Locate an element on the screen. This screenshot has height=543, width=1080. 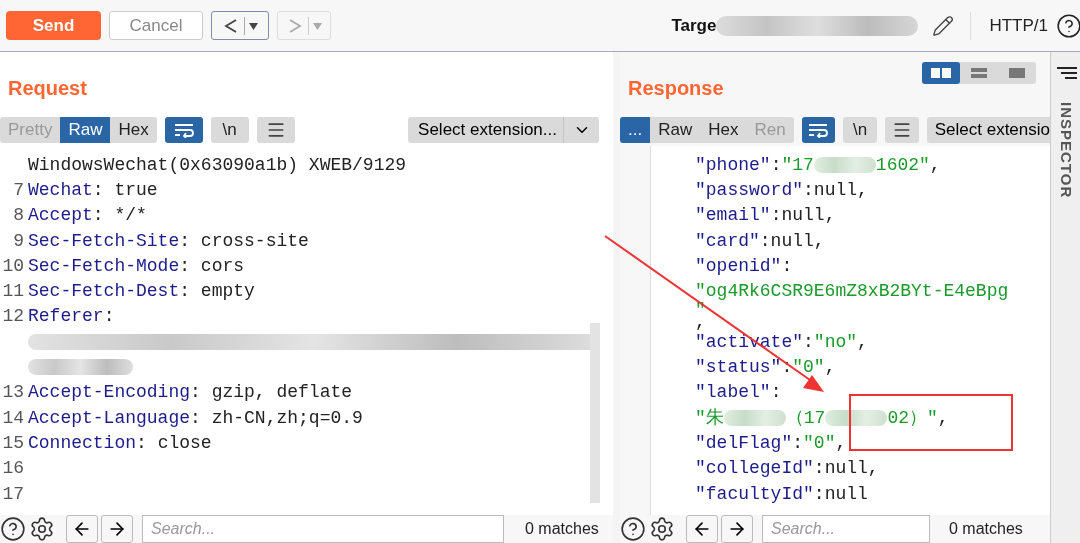
lines-icon is located at coordinates (1065, 73).